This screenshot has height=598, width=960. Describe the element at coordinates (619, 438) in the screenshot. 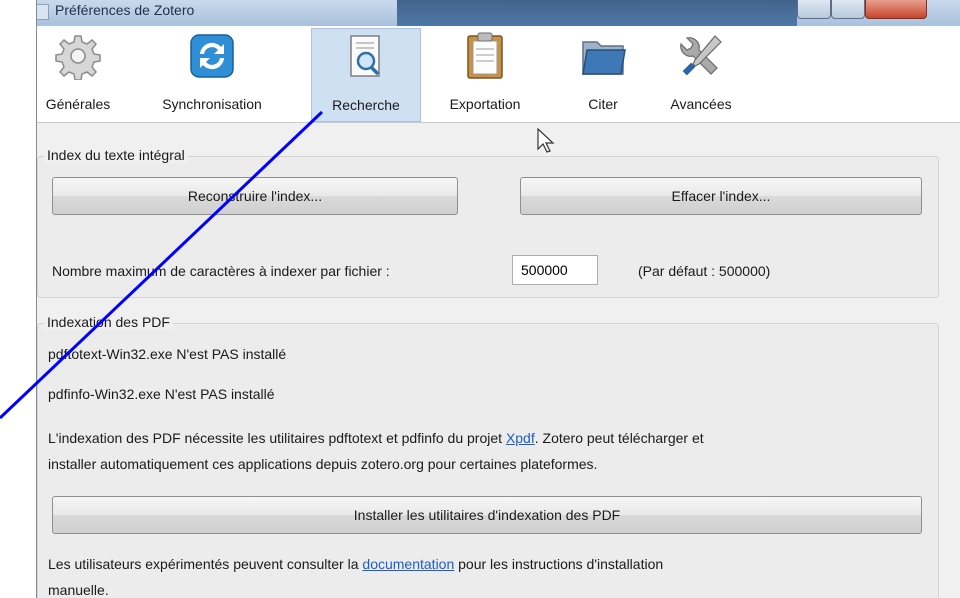

I see `pdf-info-text-after: . Zotero peut télécharger et` at that location.